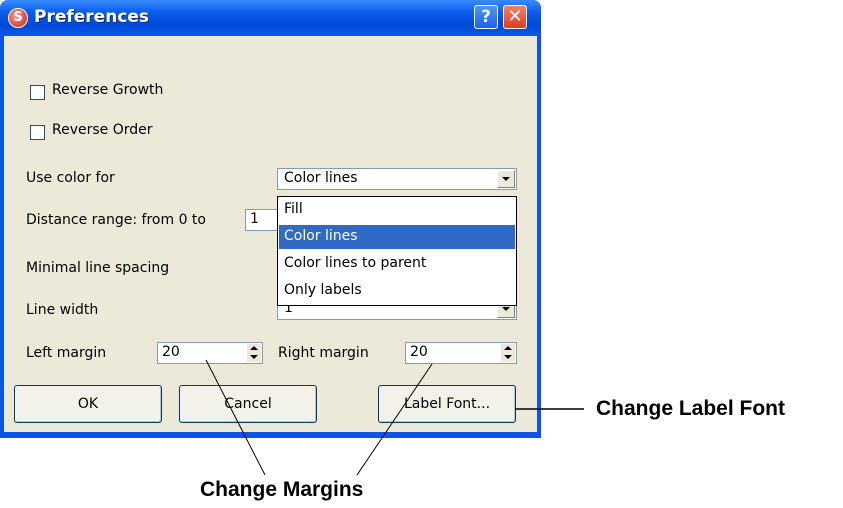  What do you see at coordinates (235, 417) in the screenshot?
I see `left-margin-callout-line` at bounding box center [235, 417].